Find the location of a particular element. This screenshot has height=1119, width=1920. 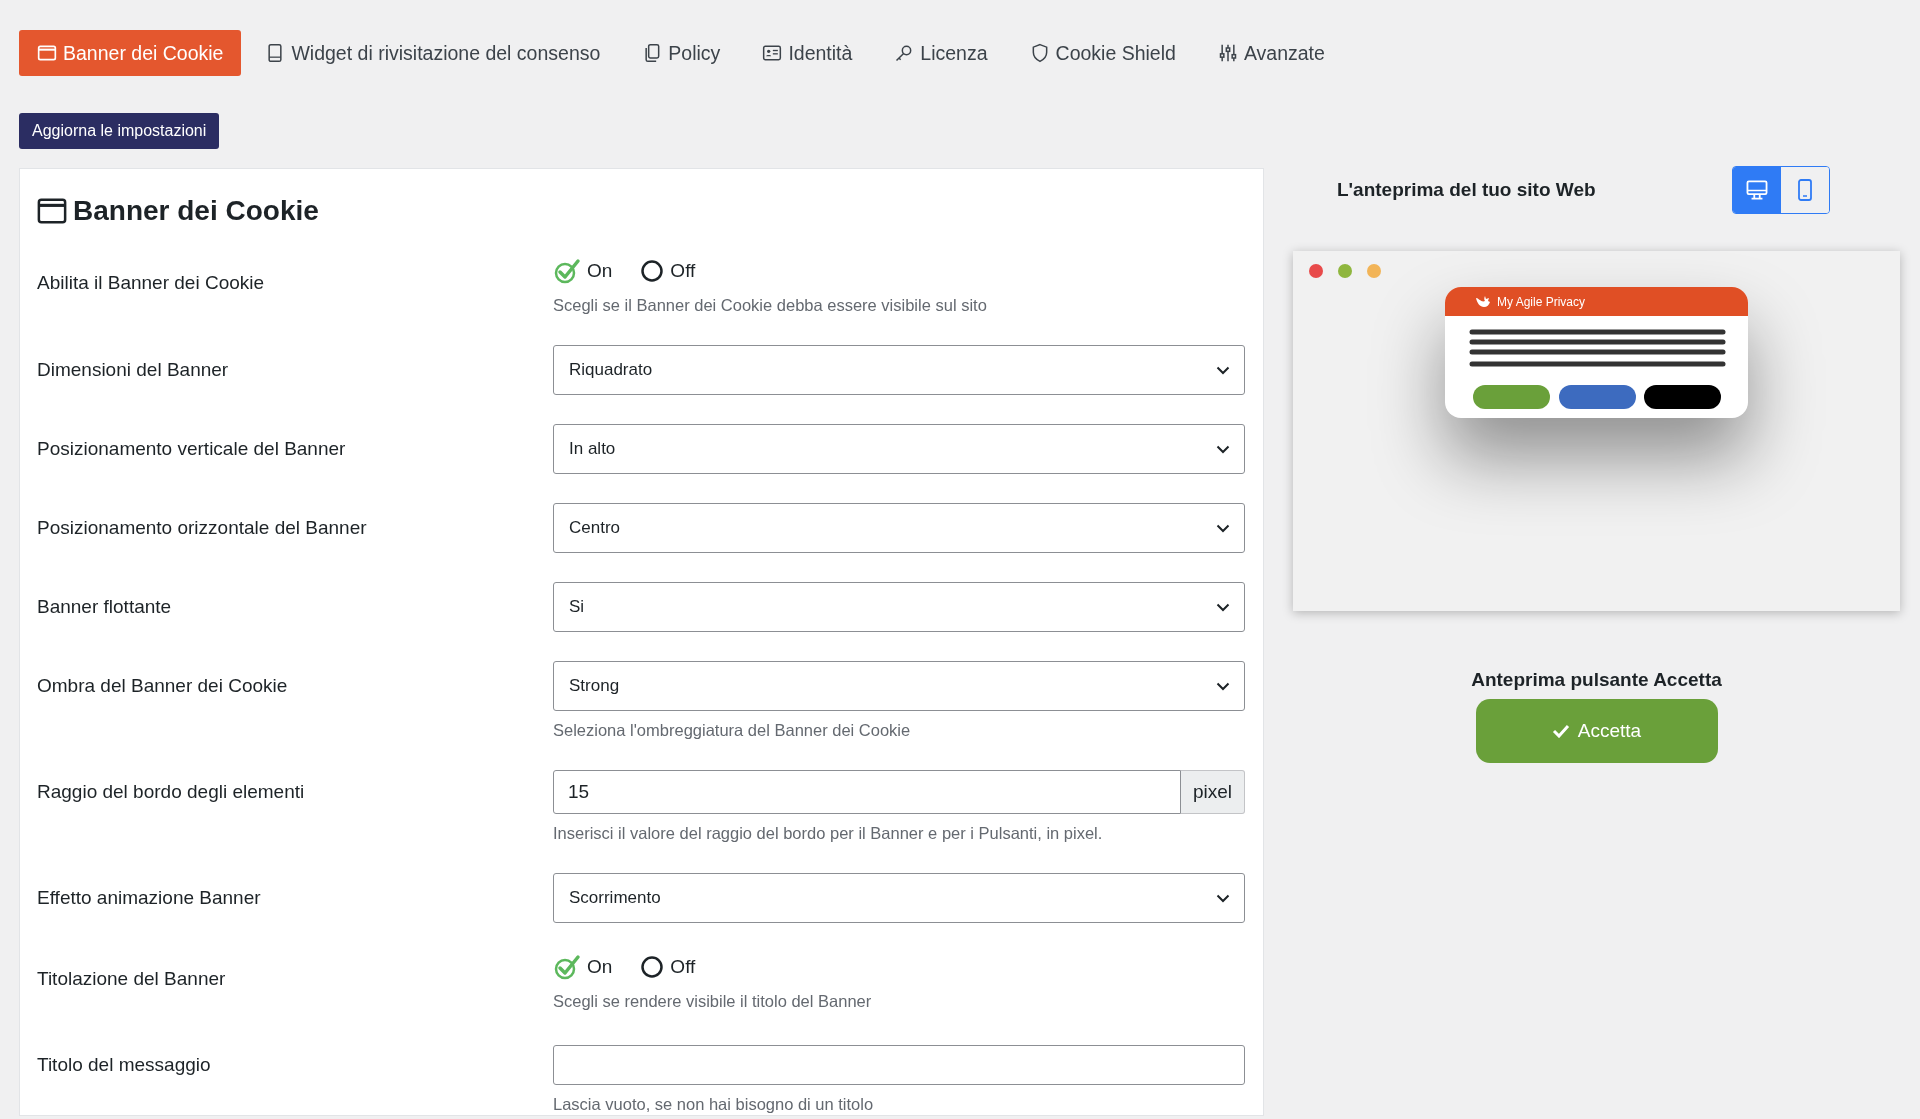

field-hint: Scegli se il Banner dei Cookie debba essere visibile sul sito is located at coordinates (770, 305).